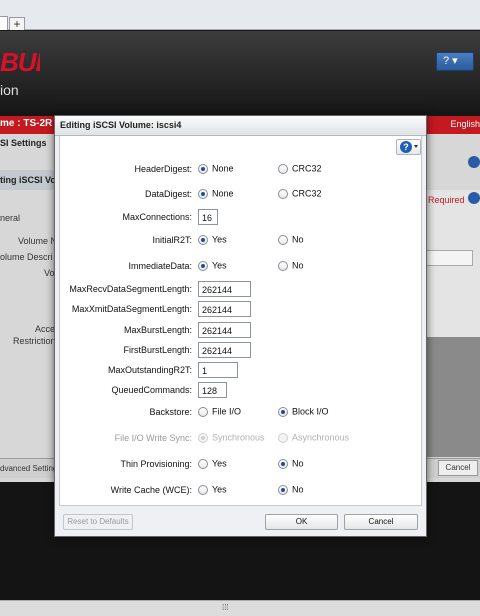 The image size is (480, 616). I want to click on new-tab-button: +, so click(17, 23).